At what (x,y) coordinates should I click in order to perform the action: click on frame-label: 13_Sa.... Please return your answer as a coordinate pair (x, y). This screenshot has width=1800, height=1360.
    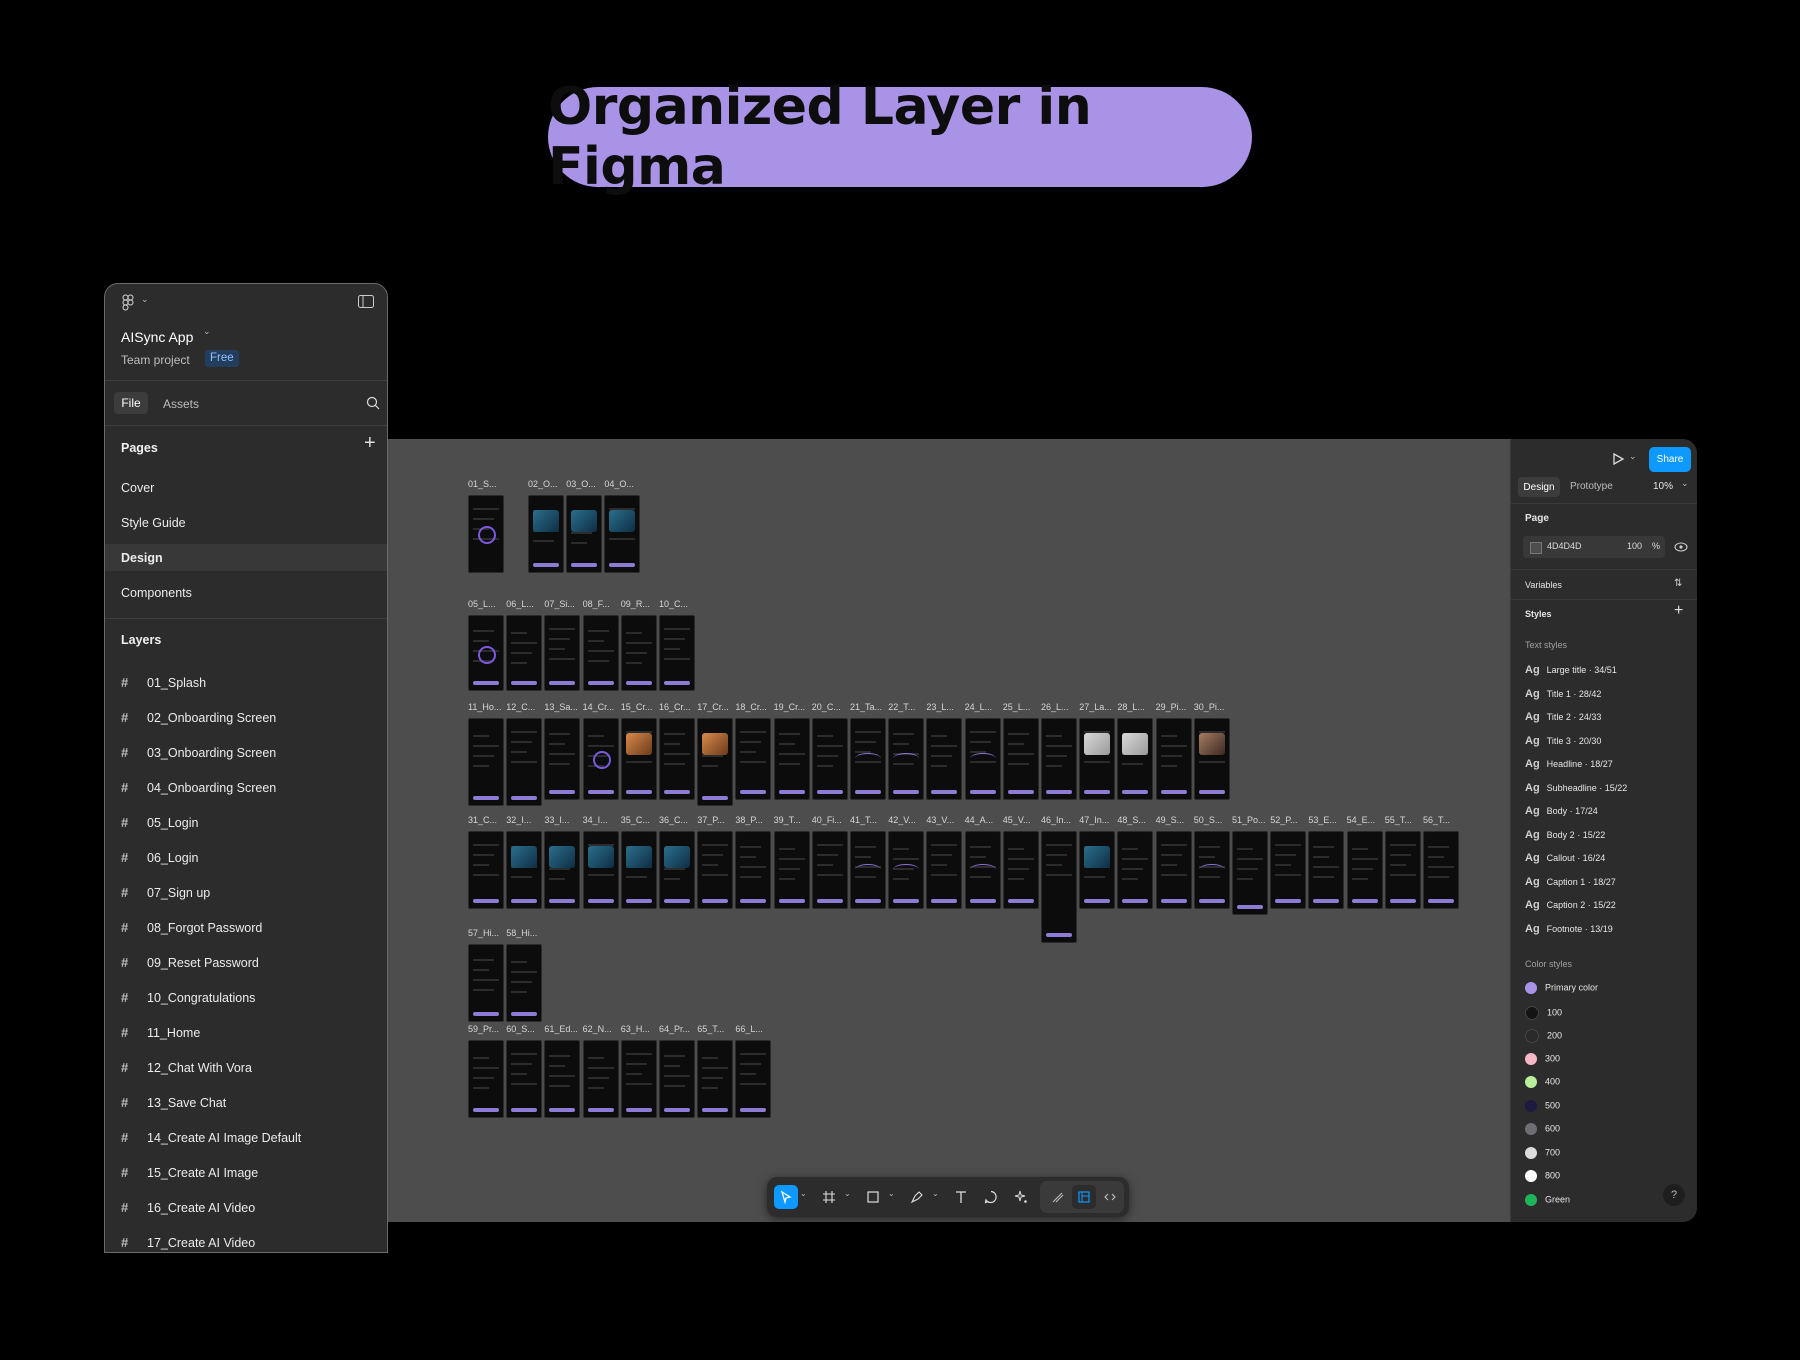
    Looking at the image, I should click on (561, 707).